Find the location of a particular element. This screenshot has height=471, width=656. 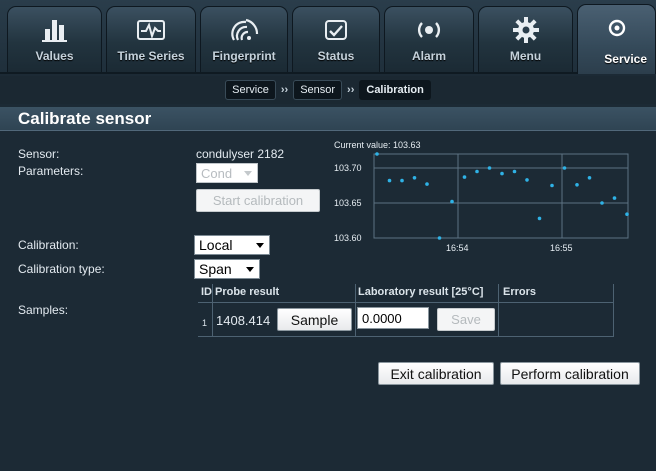

sample-button: Sample is located at coordinates (314, 319).